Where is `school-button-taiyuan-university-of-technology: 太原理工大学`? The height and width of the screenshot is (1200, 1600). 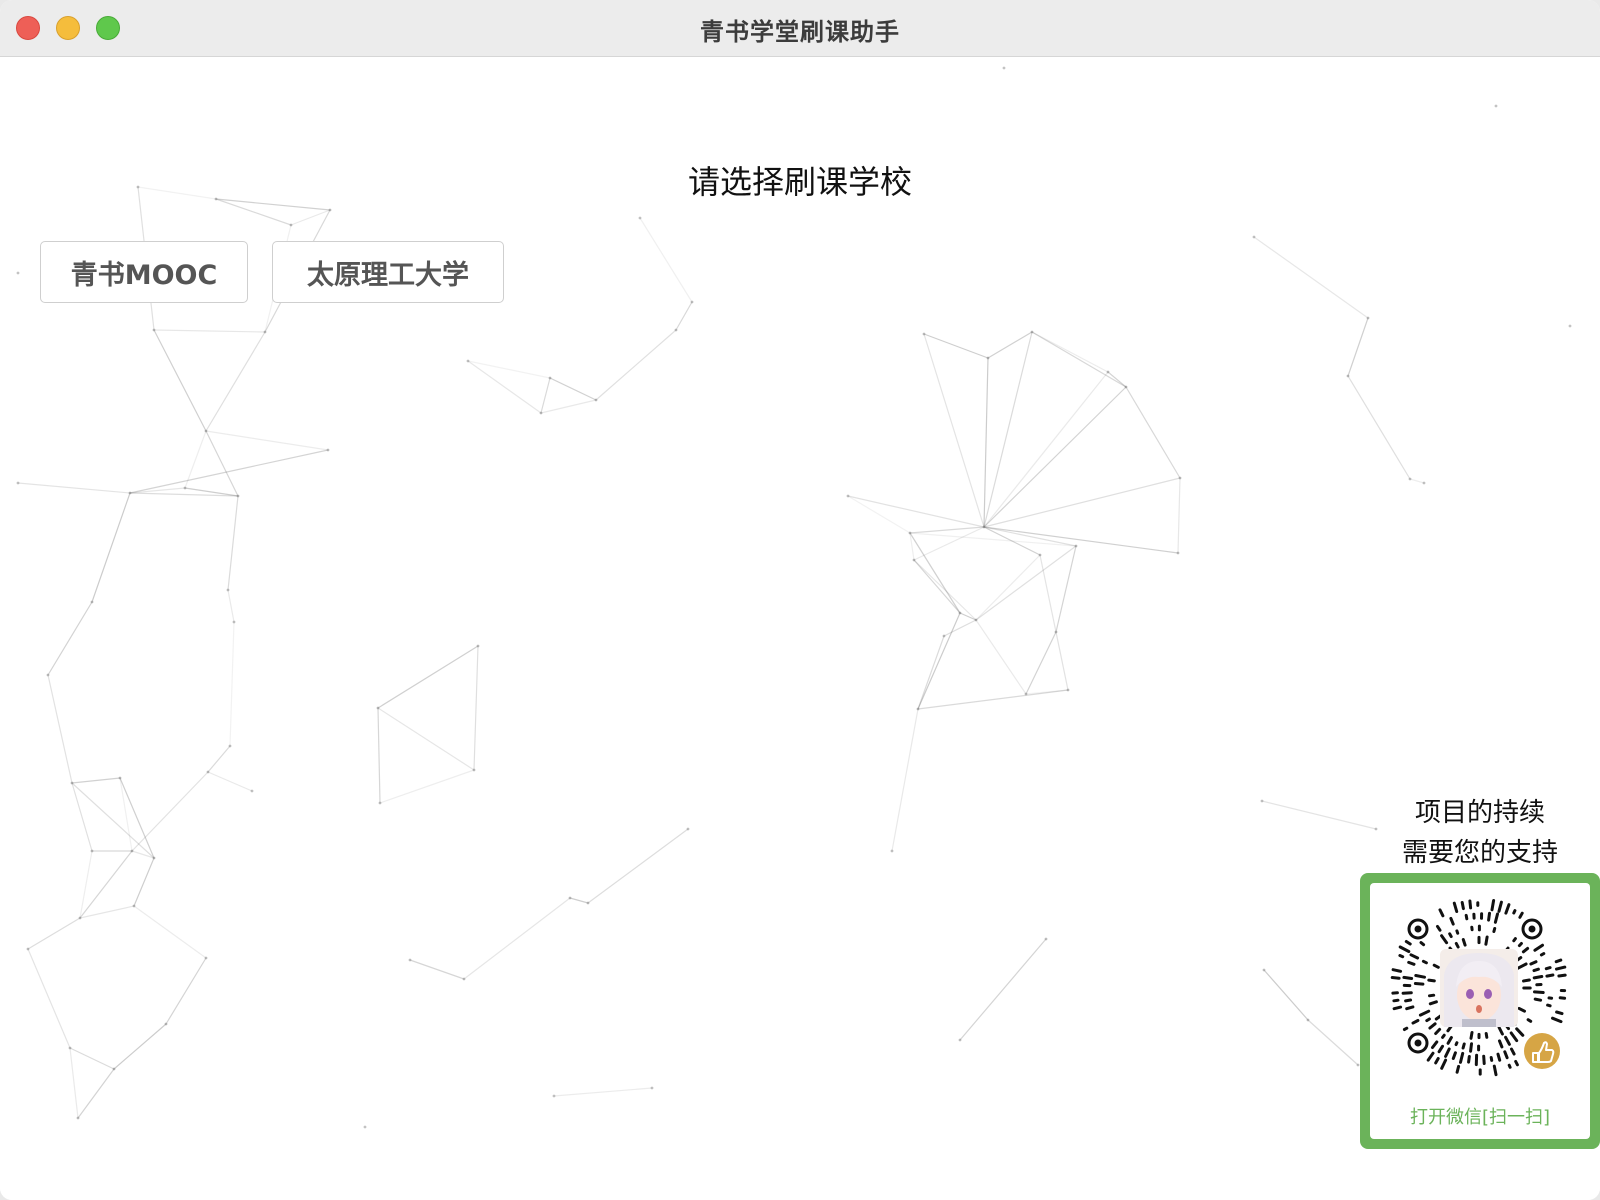
school-button-taiyuan-university-of-technology: 太原理工大学 is located at coordinates (388, 272).